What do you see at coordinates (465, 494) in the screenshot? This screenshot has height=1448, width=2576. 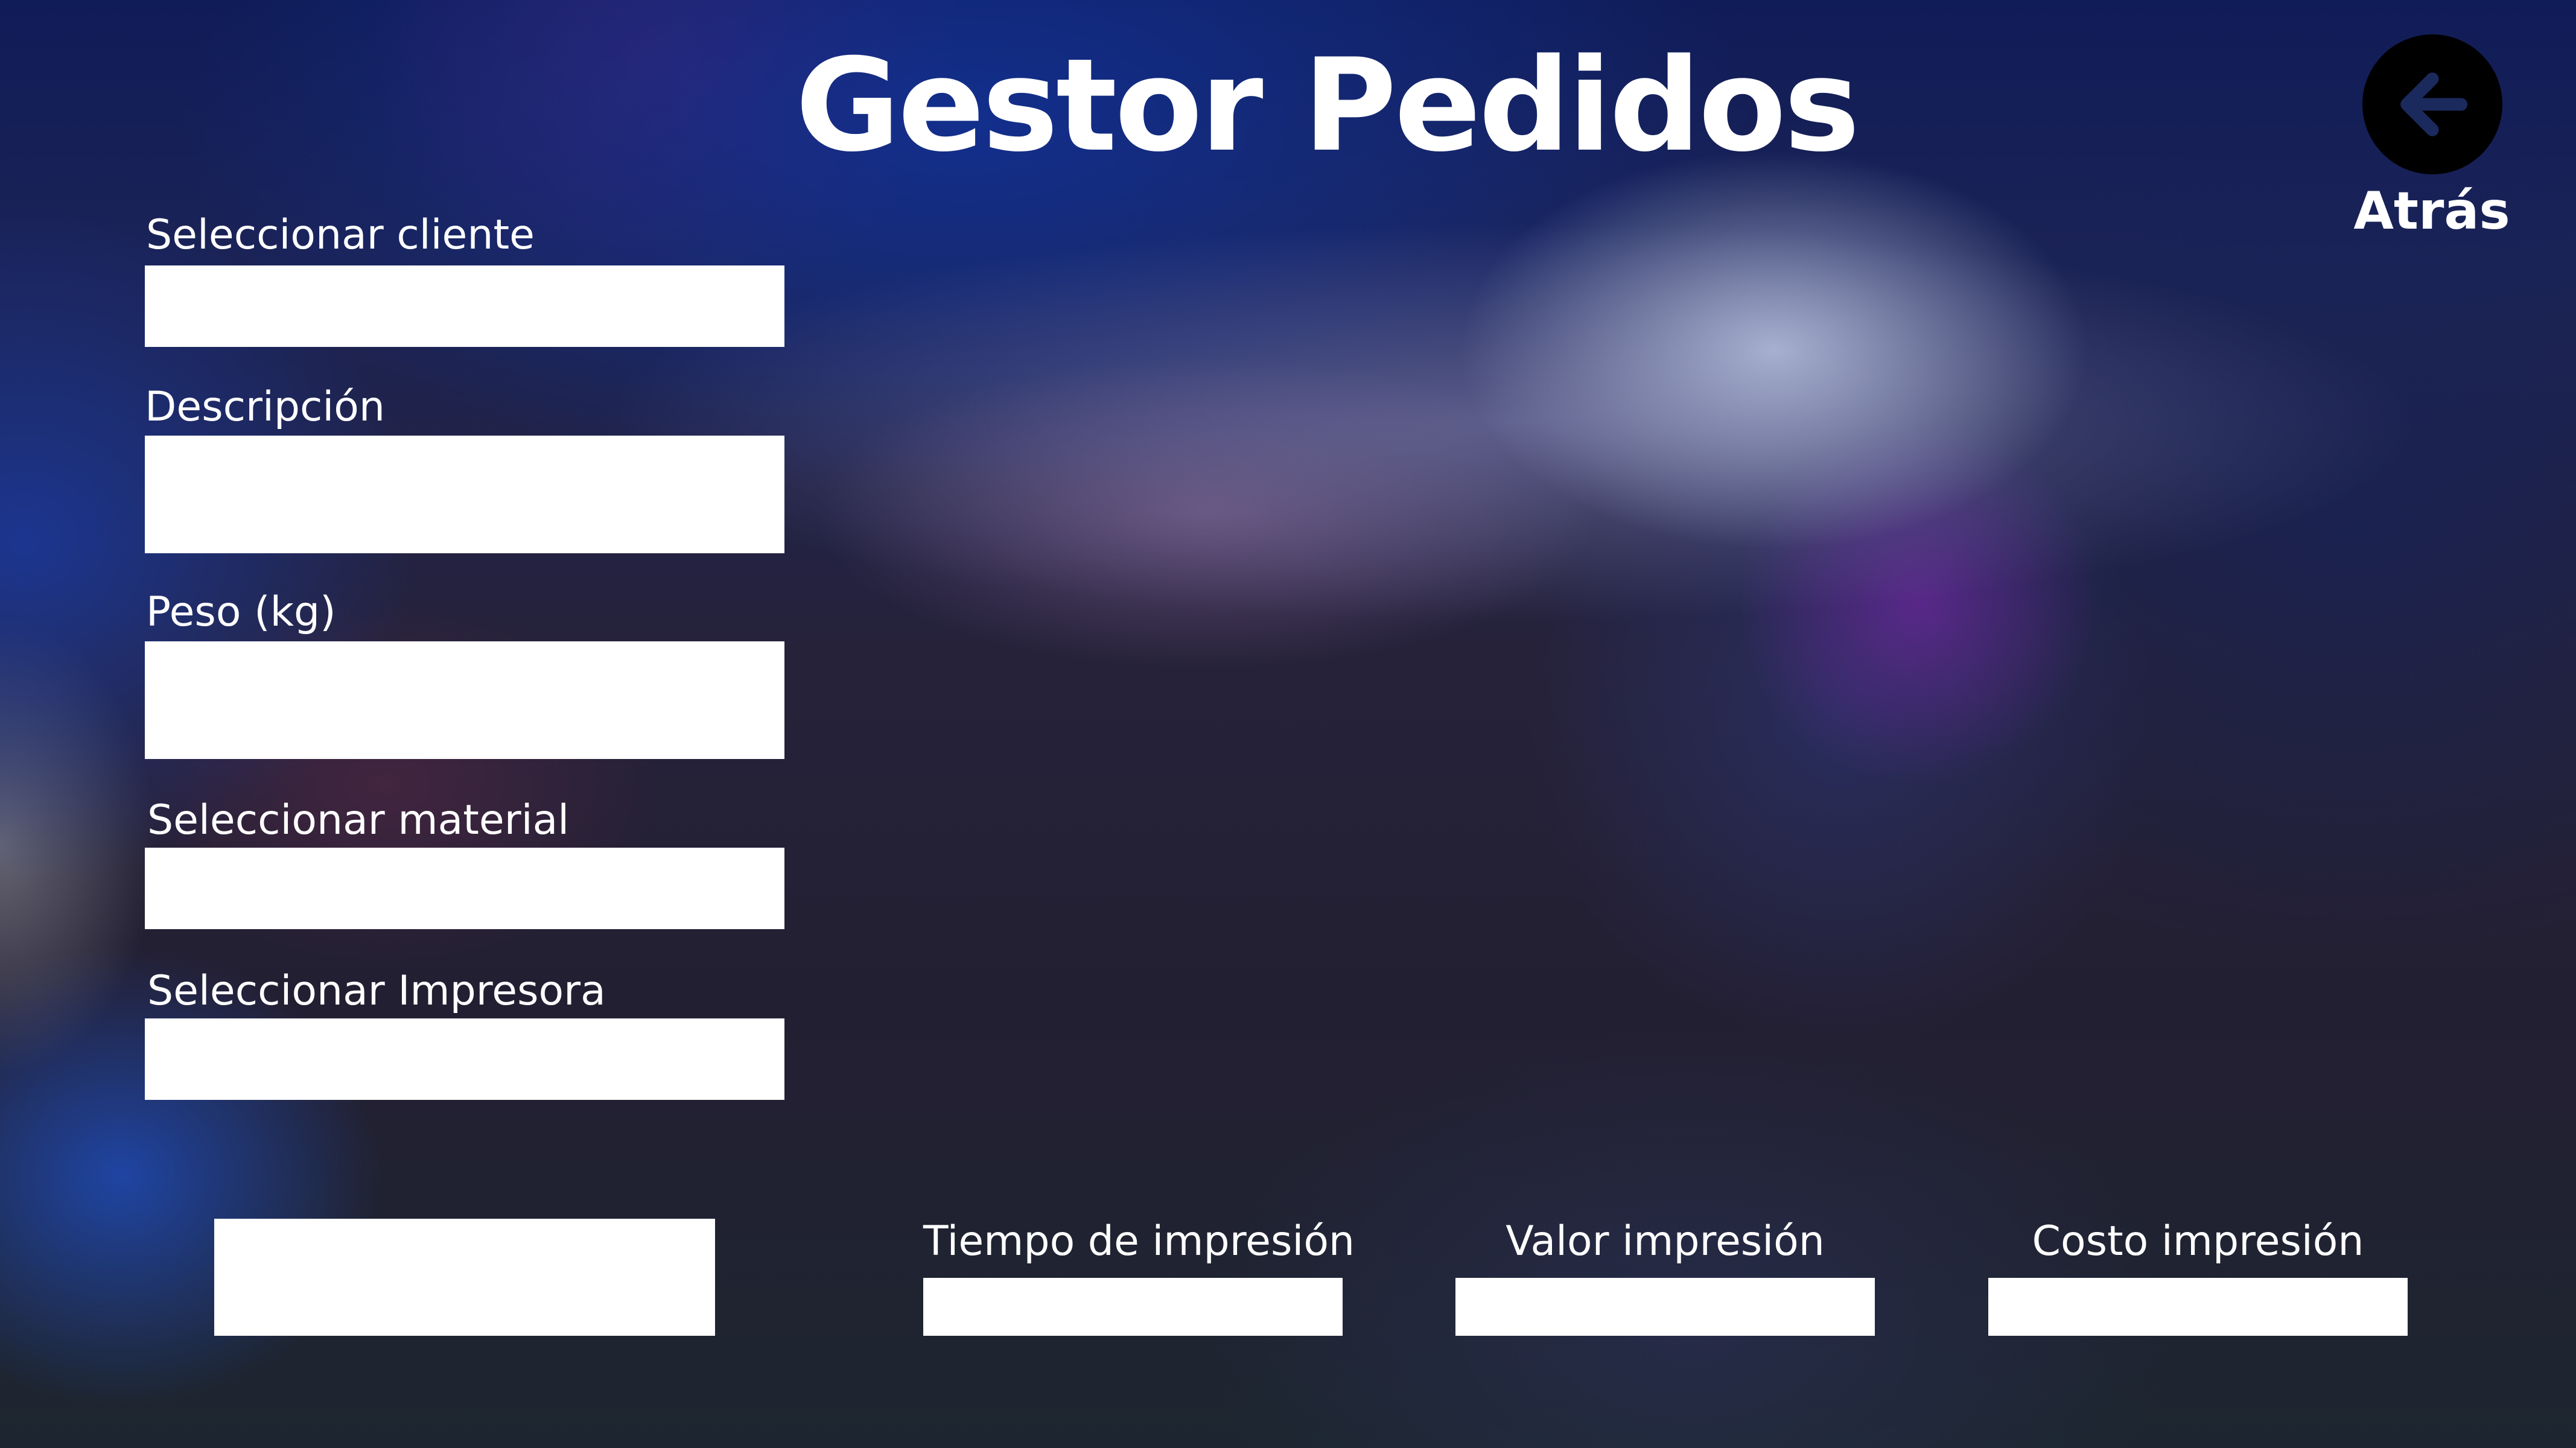 I see `description-field` at bounding box center [465, 494].